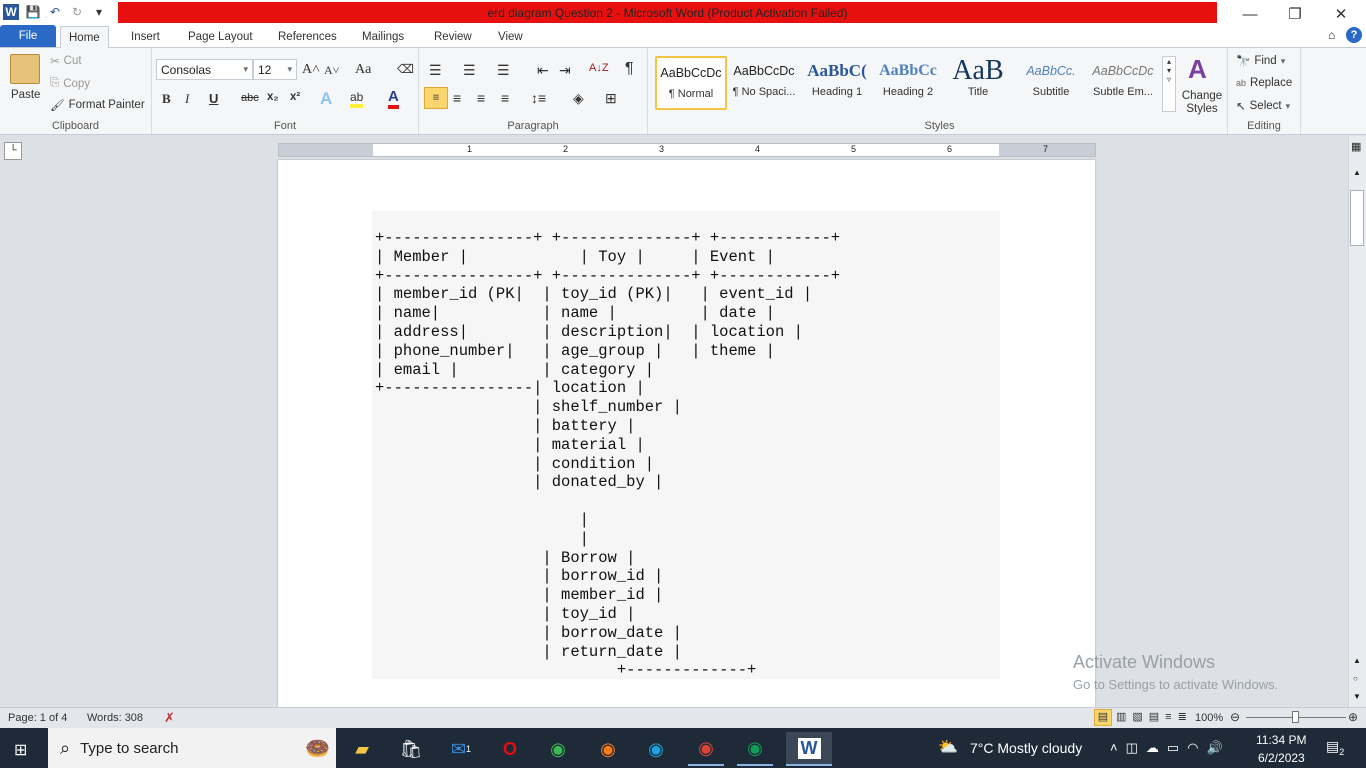 The image size is (1366, 768). Describe the element at coordinates (435, 70) in the screenshot. I see `bullets-icon: ☰` at that location.